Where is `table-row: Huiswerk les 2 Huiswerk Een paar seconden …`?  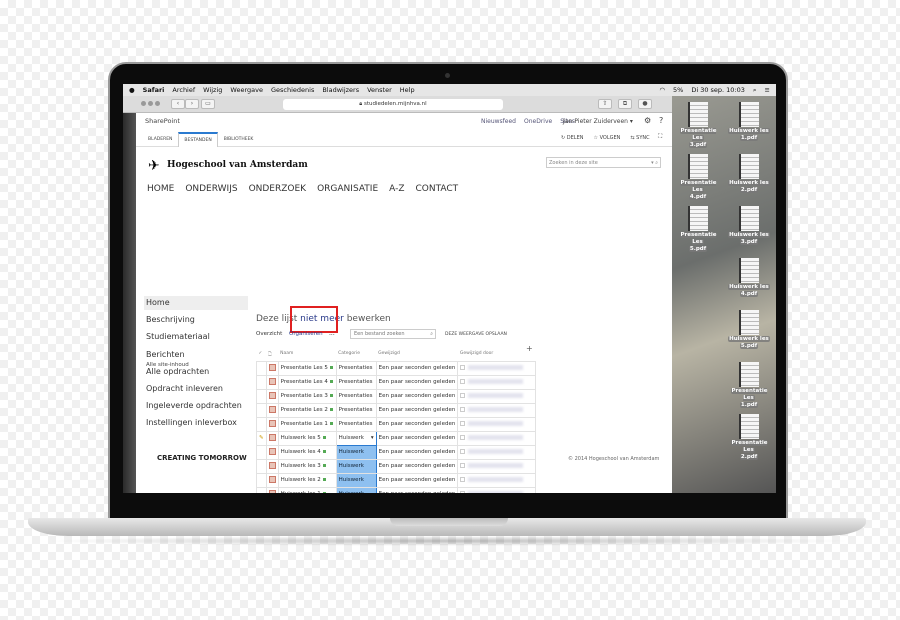
table-row: Huiswerk les 2 Huiswerk Een paar seconden … is located at coordinates (396, 480).